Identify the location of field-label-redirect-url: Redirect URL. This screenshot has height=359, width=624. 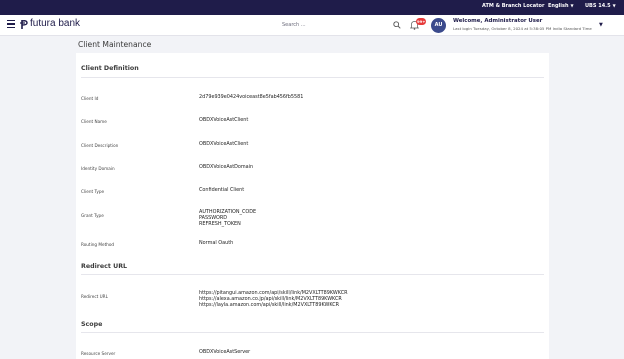
(94, 296).